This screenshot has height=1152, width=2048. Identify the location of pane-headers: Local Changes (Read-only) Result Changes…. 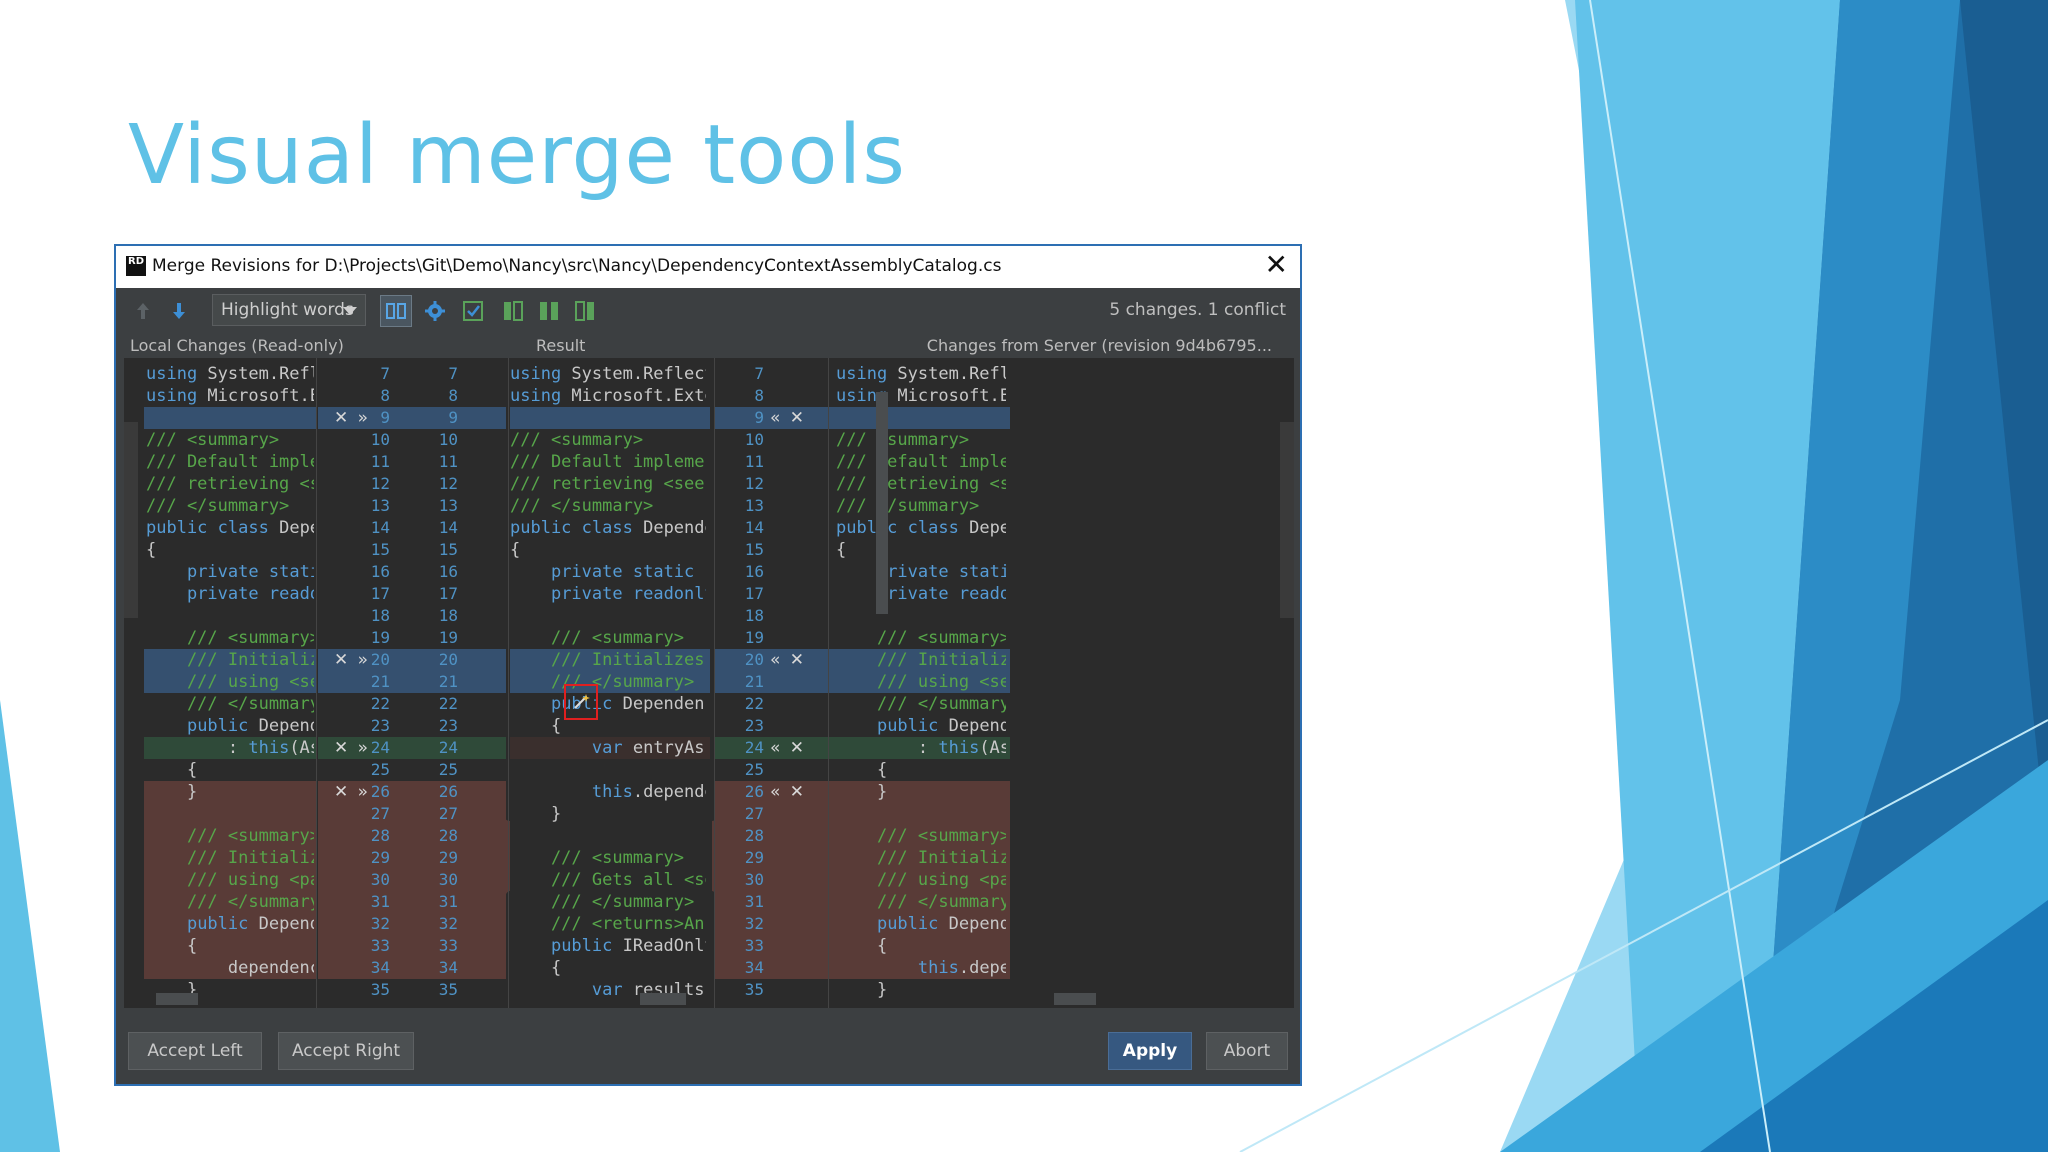
(708, 345).